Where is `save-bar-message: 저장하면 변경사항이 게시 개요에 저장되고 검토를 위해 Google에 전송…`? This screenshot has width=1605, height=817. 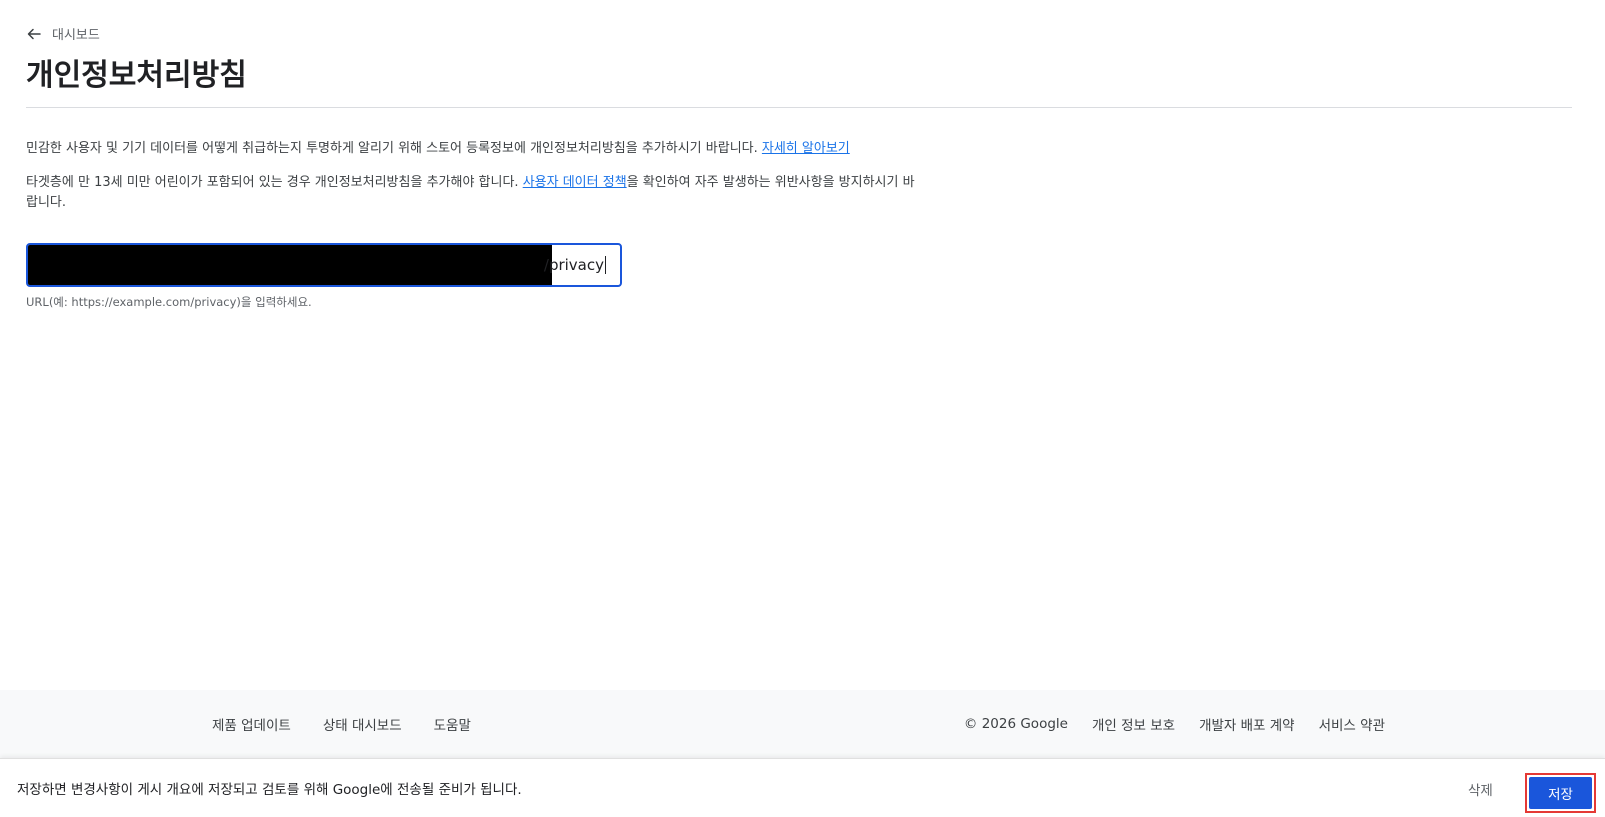 save-bar-message: 저장하면 변경사항이 게시 개요에 저장되고 검토를 위해 Google에 전송… is located at coordinates (269, 790).